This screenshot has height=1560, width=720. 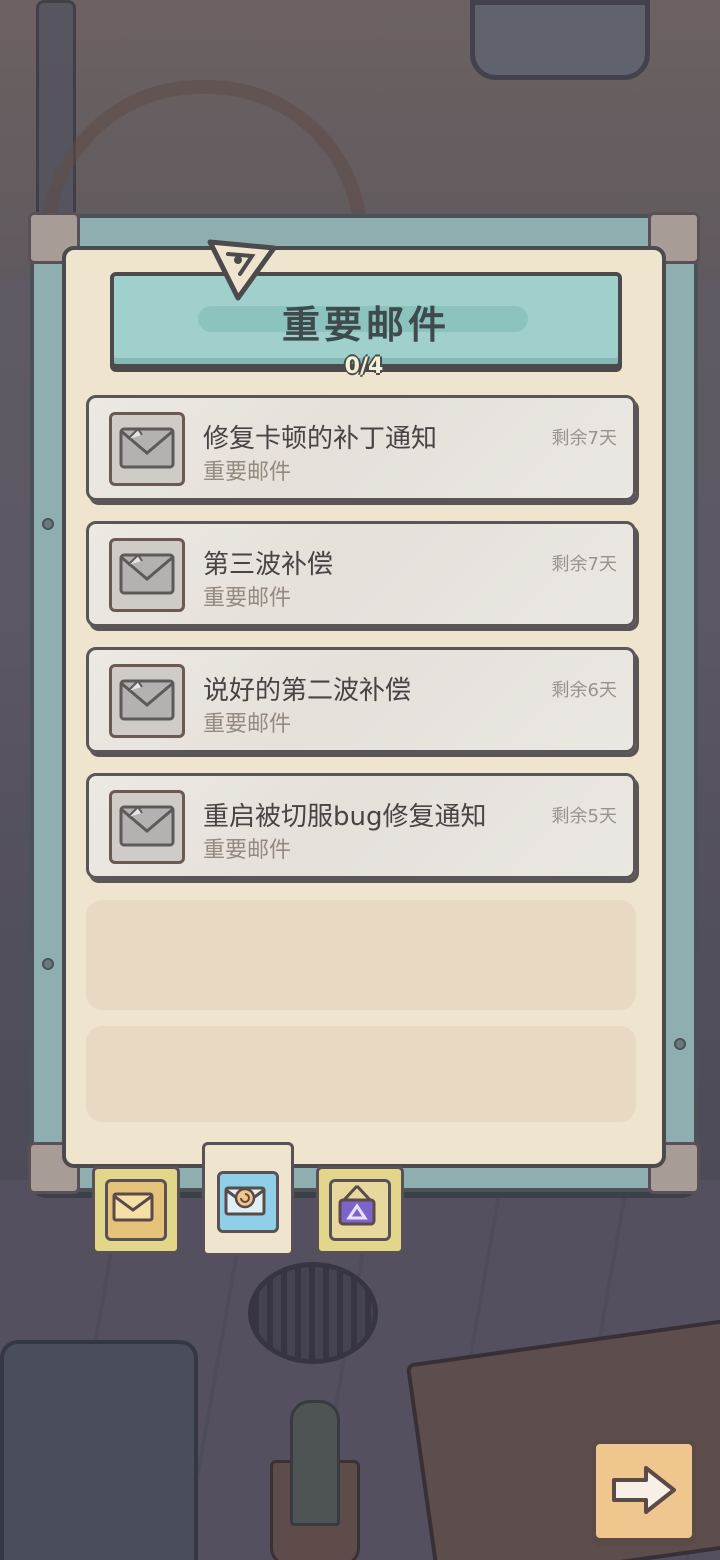 What do you see at coordinates (268, 565) in the screenshot?
I see `mail-title: 第三波补偿` at bounding box center [268, 565].